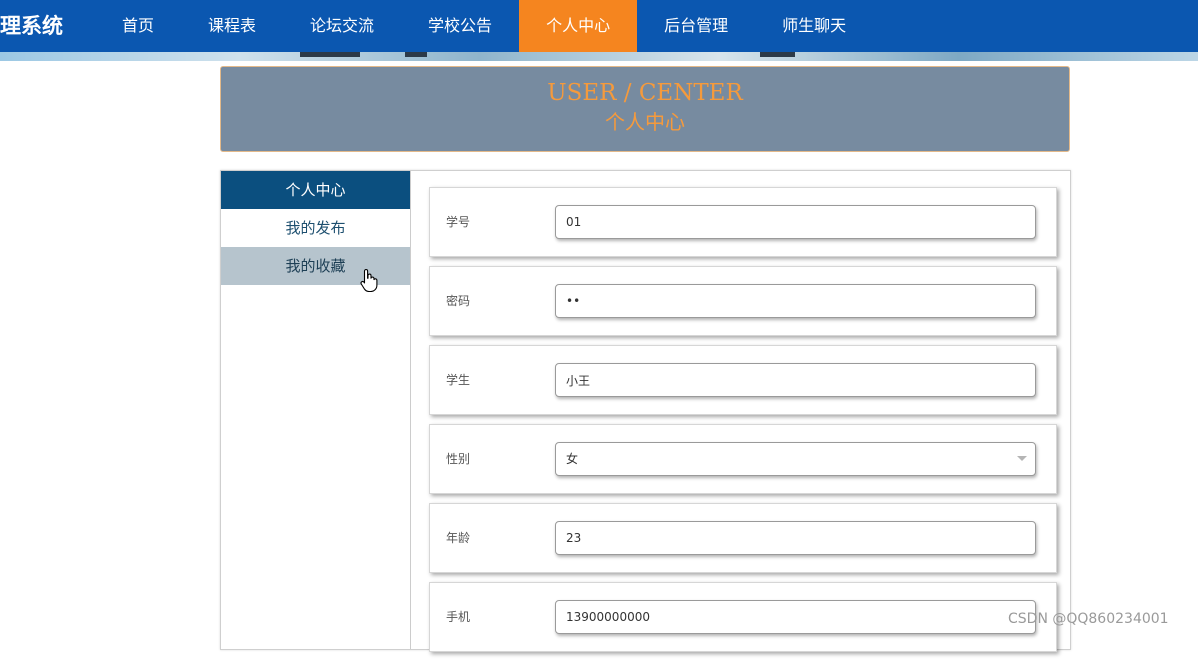 The width and height of the screenshot is (1198, 661). I want to click on nav-item-forum: 论坛交流, so click(342, 26).